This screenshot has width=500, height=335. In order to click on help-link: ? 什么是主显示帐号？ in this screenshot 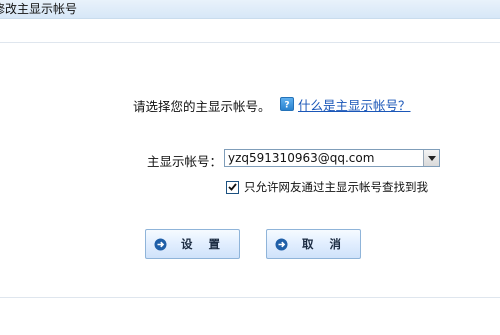, I will do `click(345, 104)`.